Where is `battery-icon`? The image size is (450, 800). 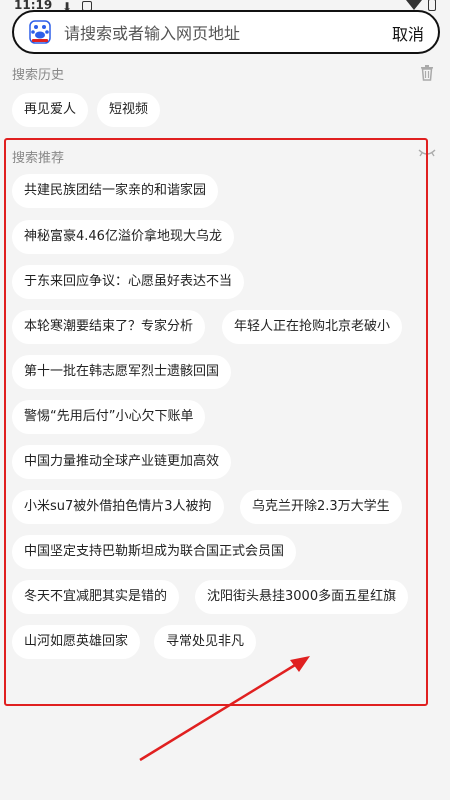
battery-icon is located at coordinates (432, 5).